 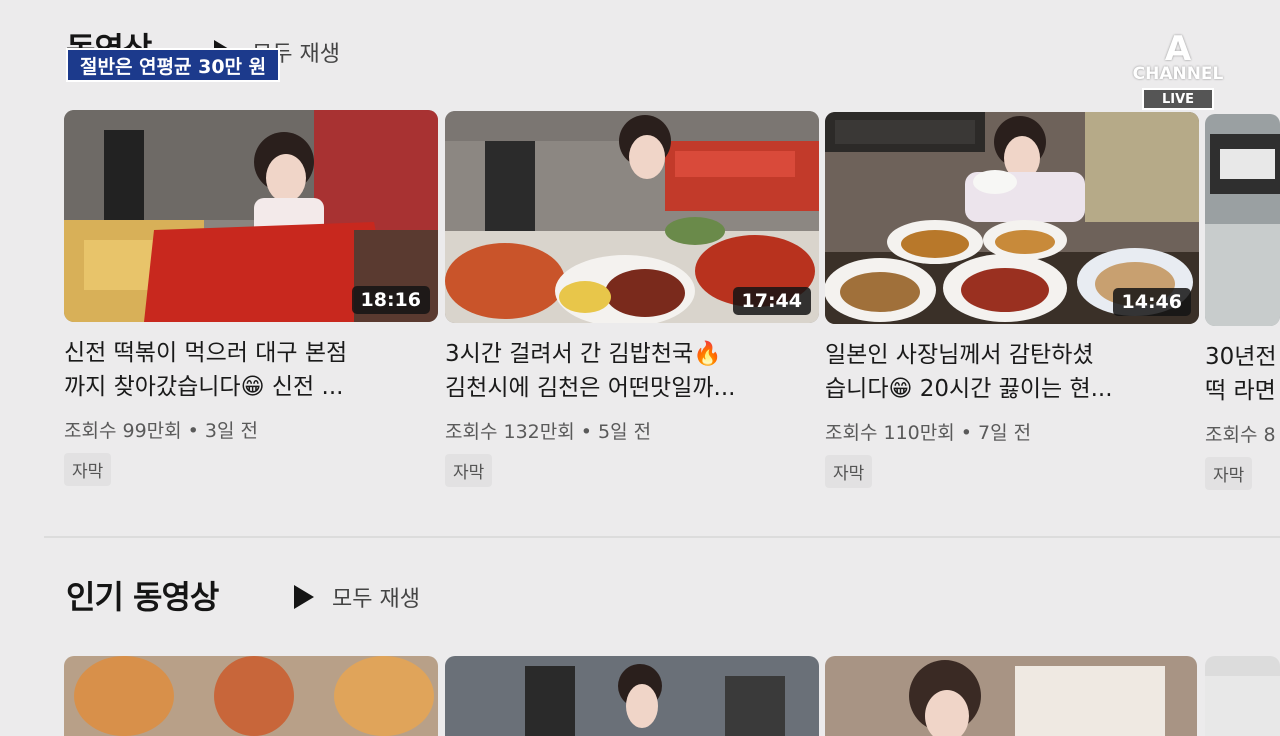 I want to click on video-meta: 조회수 132만회 • 5일 전, so click(x=548, y=432).